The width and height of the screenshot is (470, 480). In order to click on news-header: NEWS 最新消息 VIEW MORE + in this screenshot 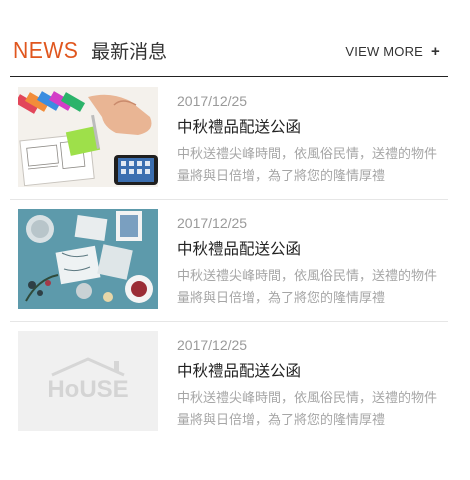, I will do `click(229, 56)`.